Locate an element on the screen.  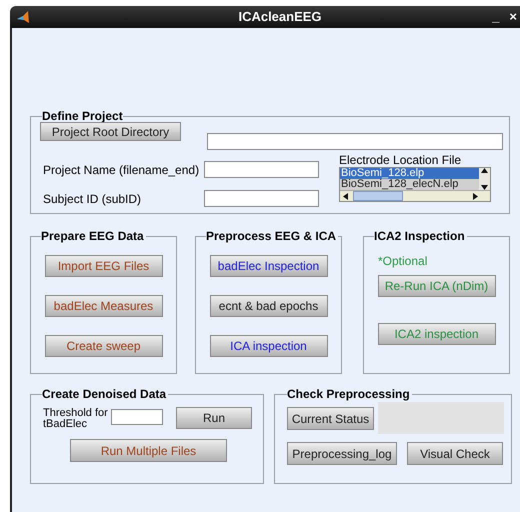
window-title: ICAcleanEEG is located at coordinates (280, 17).